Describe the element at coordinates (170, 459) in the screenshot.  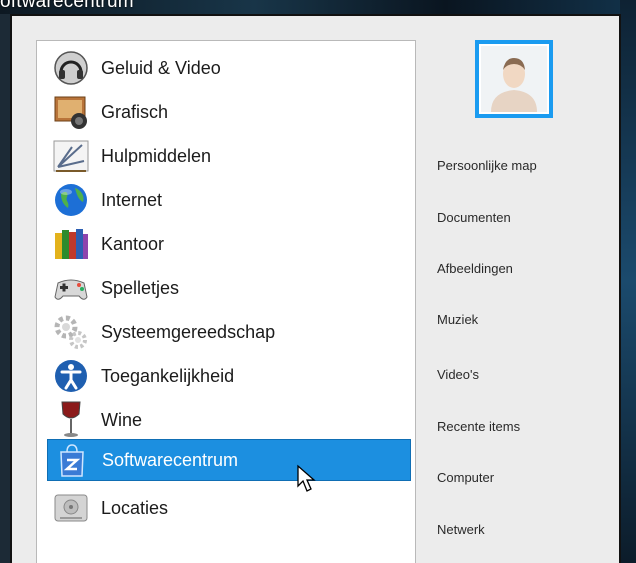
I see `category-label: Softwarecentrum` at that location.